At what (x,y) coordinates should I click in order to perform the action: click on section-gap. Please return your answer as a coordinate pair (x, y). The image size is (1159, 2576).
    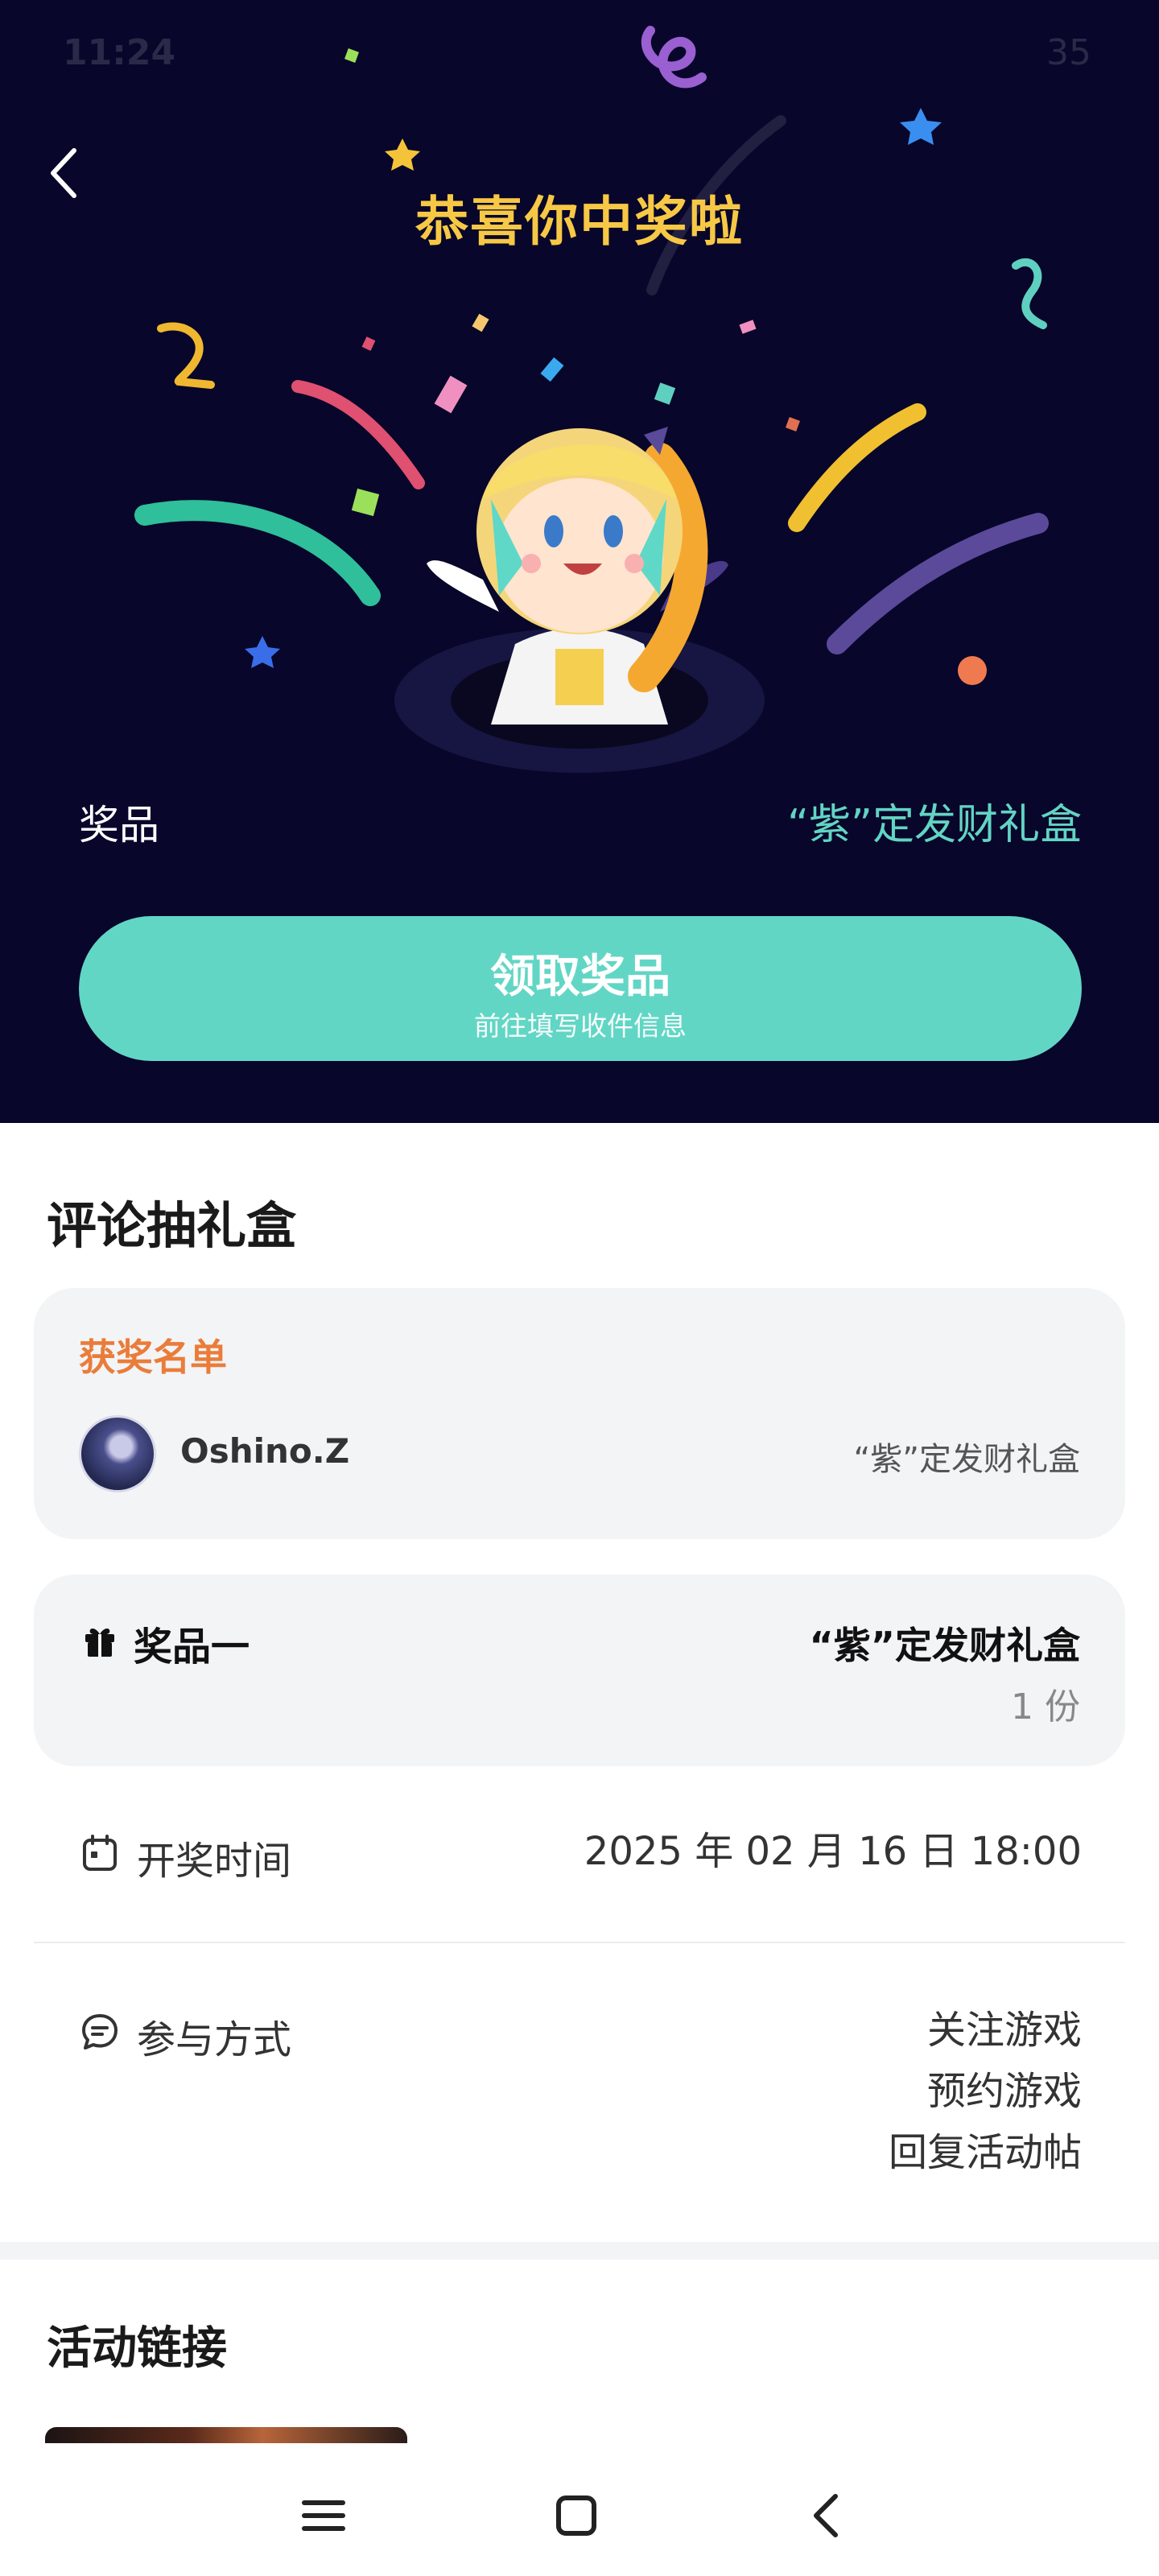
    Looking at the image, I should click on (579, 2251).